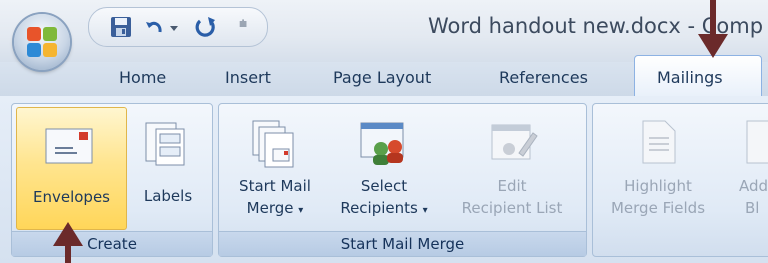 Image resolution: width=768 pixels, height=263 pixels. Describe the element at coordinates (275, 186) in the screenshot. I see `start-mail-merge-label-1: Start Mail` at that location.